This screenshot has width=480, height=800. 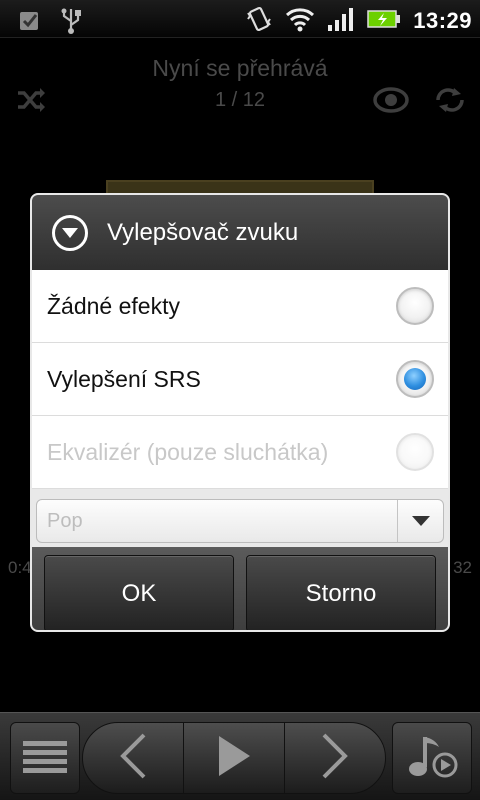 I want to click on vibrate-icon, so click(x=259, y=21).